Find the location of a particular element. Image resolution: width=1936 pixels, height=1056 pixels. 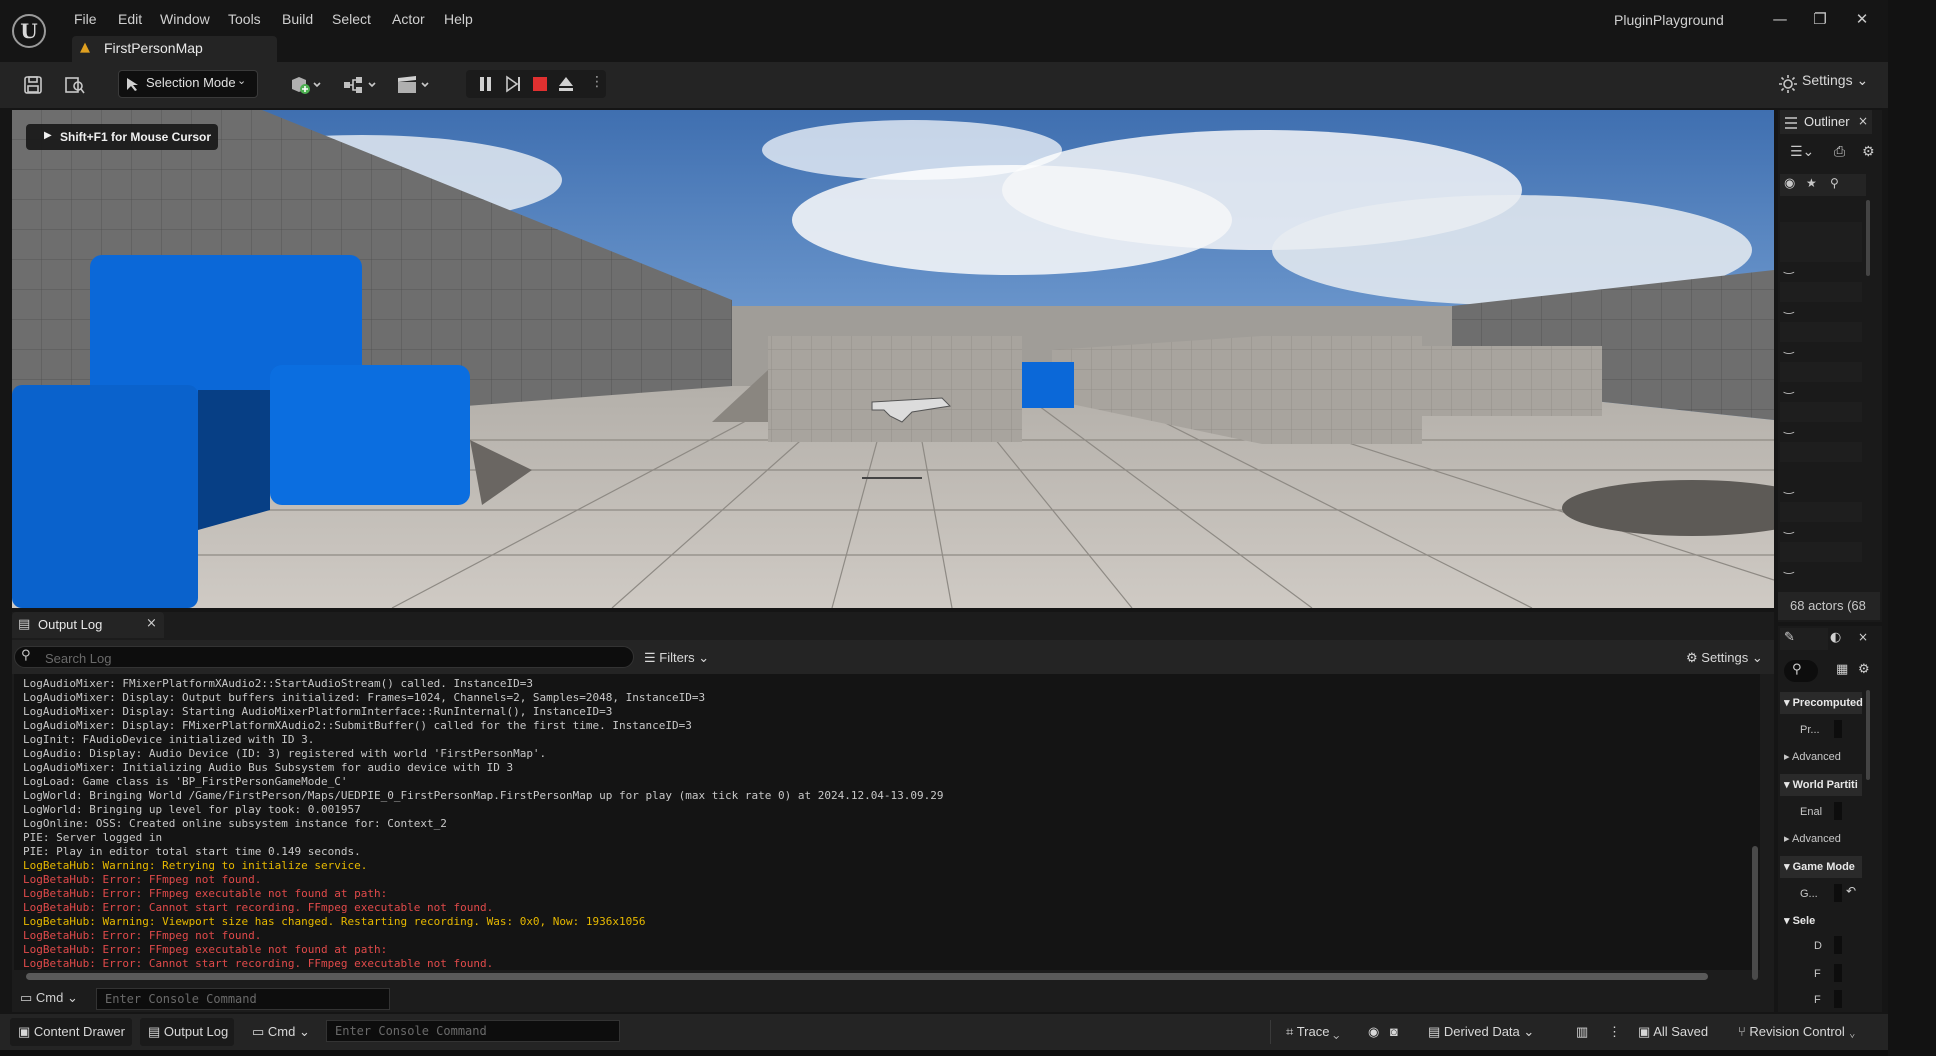

status-cmd-button: ▭ Cmd ⌄ is located at coordinates (281, 1032).